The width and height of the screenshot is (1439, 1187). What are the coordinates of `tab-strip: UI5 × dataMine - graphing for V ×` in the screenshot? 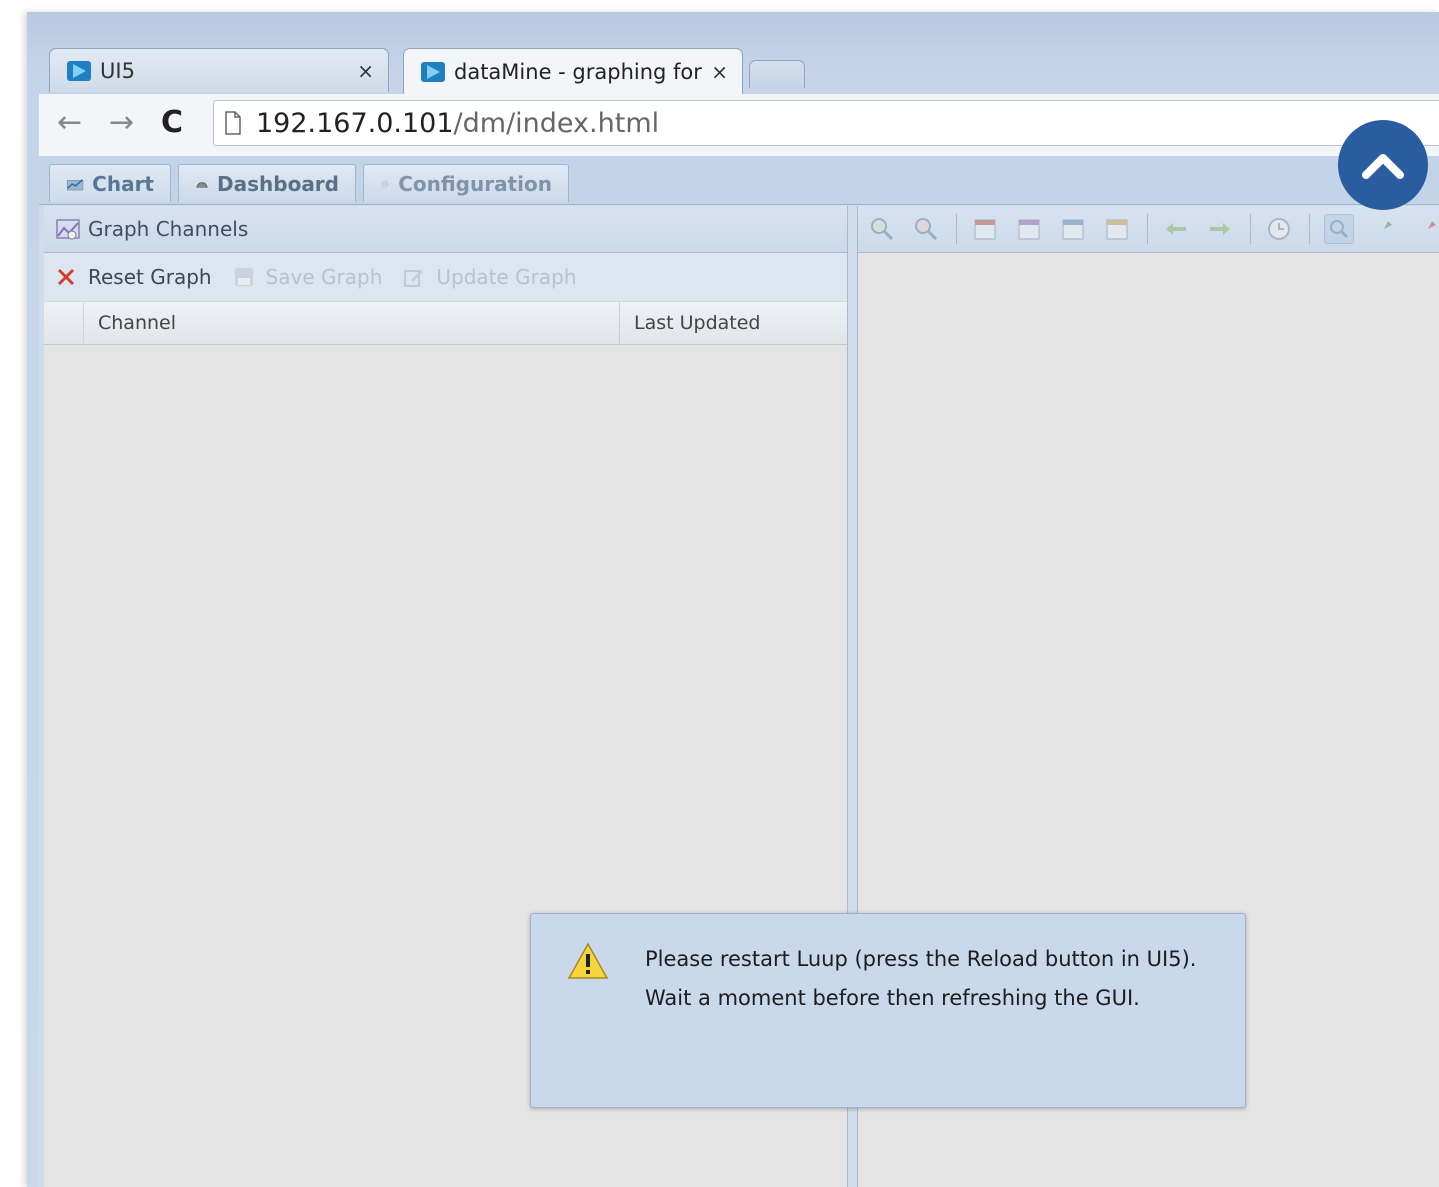 It's located at (733, 55).